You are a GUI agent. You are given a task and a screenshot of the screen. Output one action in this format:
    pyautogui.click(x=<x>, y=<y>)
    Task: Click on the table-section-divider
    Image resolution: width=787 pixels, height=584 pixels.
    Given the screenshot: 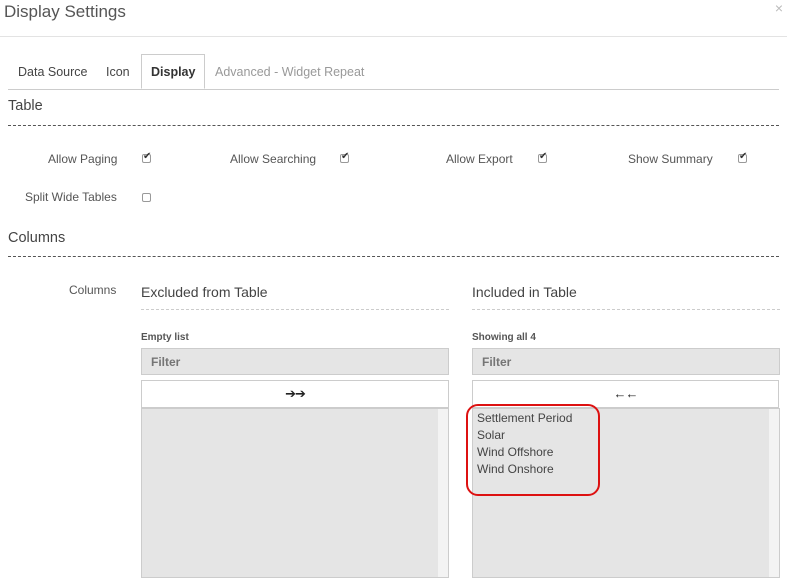 What is the action you would take?
    pyautogui.click(x=393, y=125)
    